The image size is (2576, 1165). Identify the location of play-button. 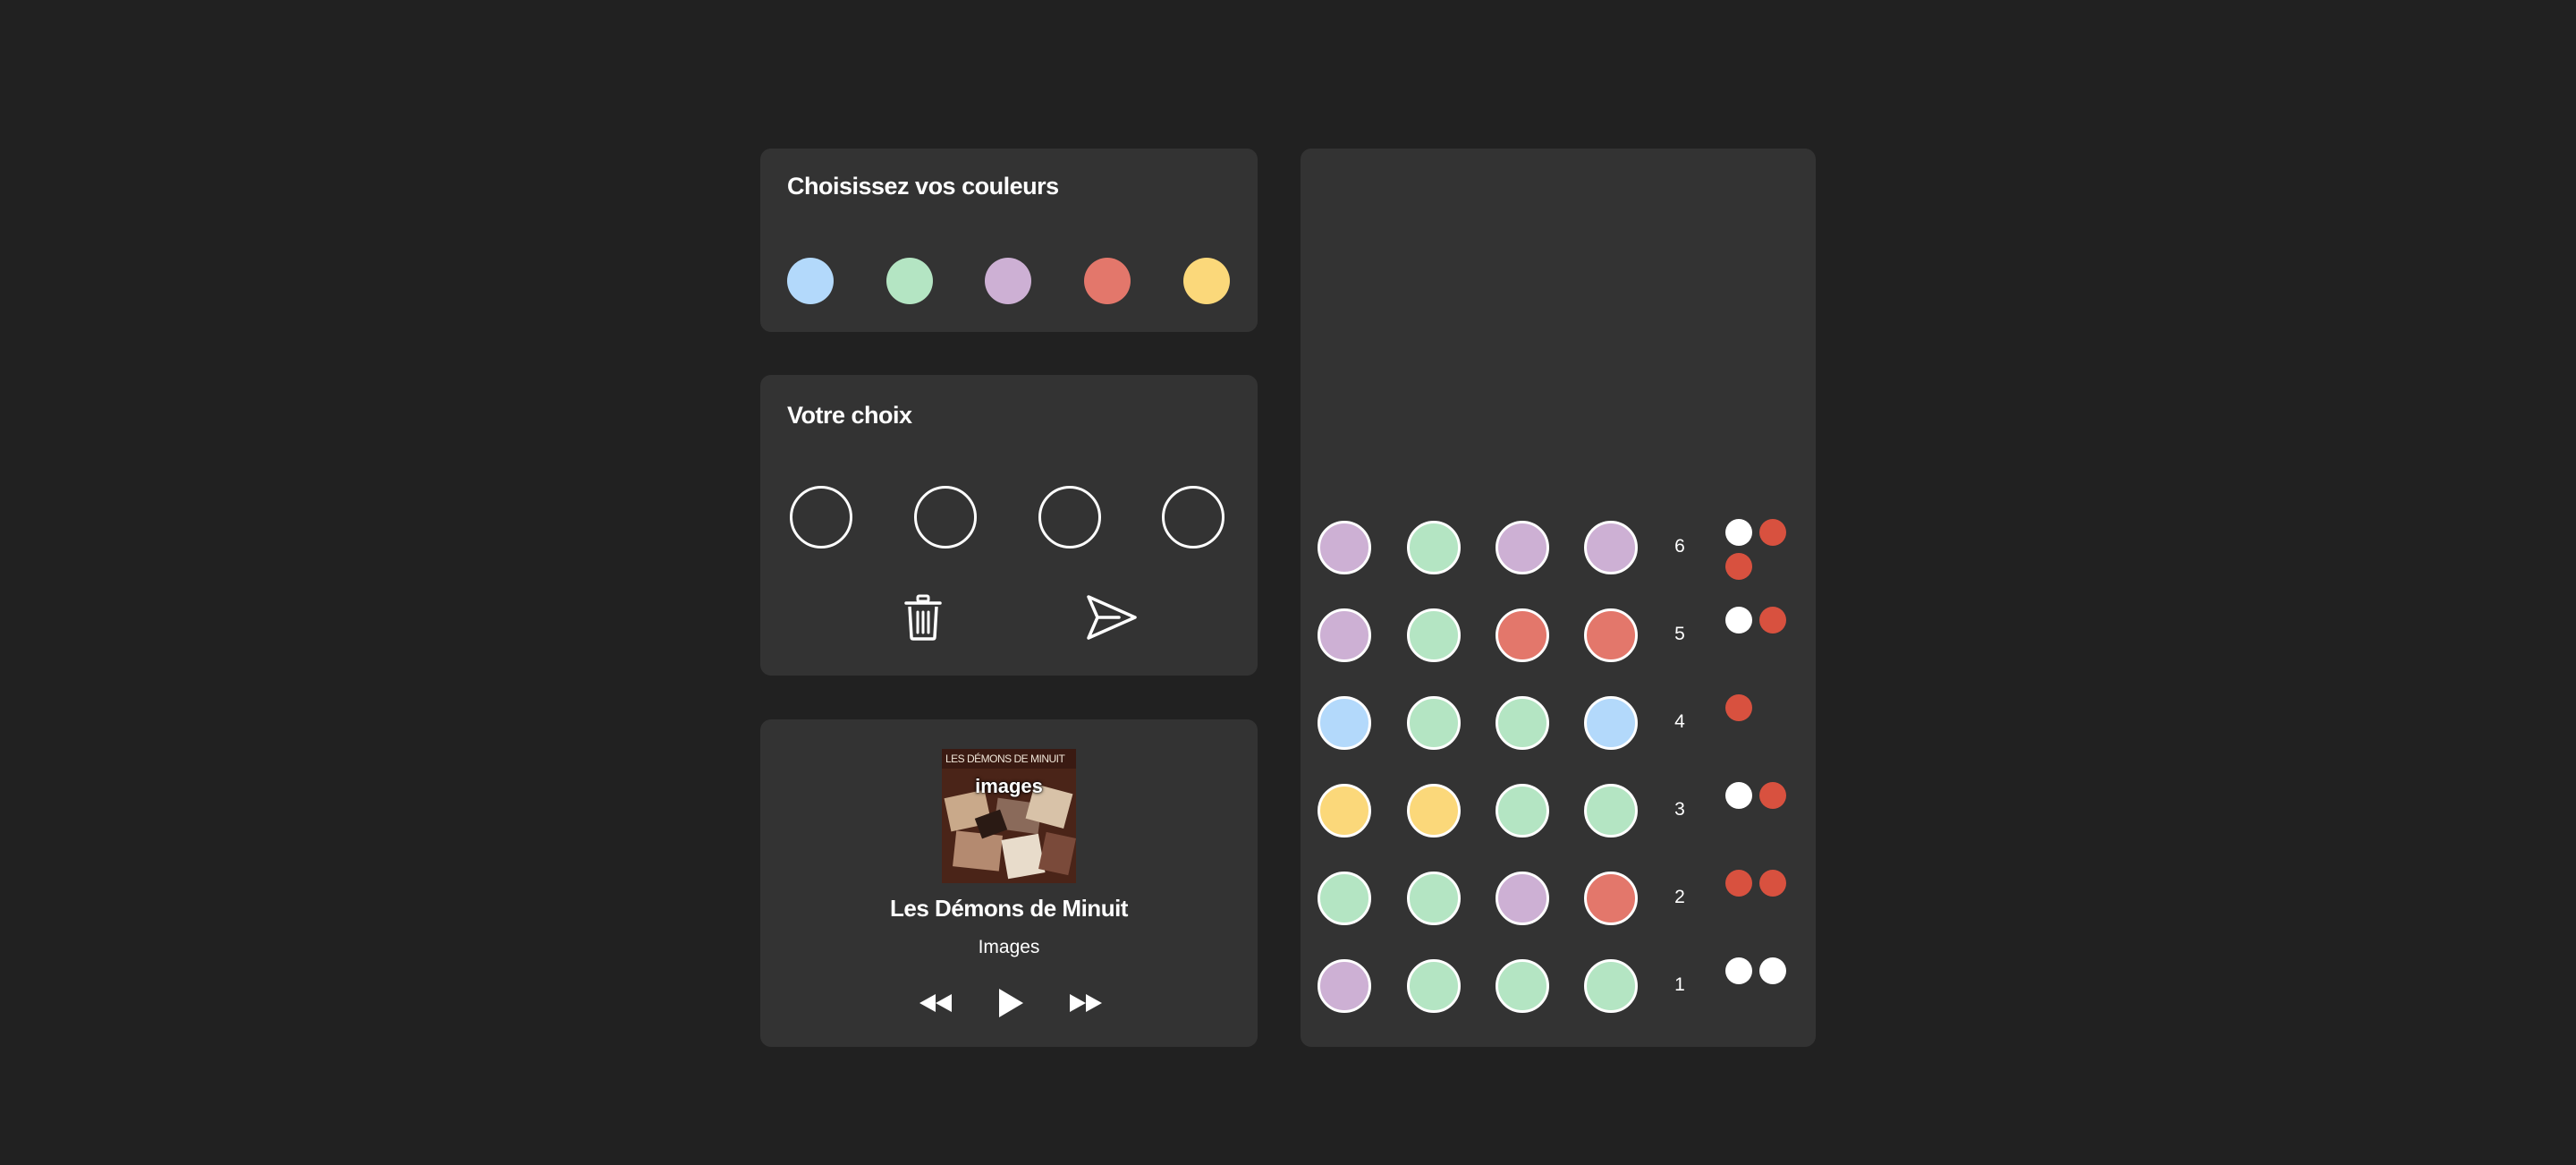
(1010, 1003).